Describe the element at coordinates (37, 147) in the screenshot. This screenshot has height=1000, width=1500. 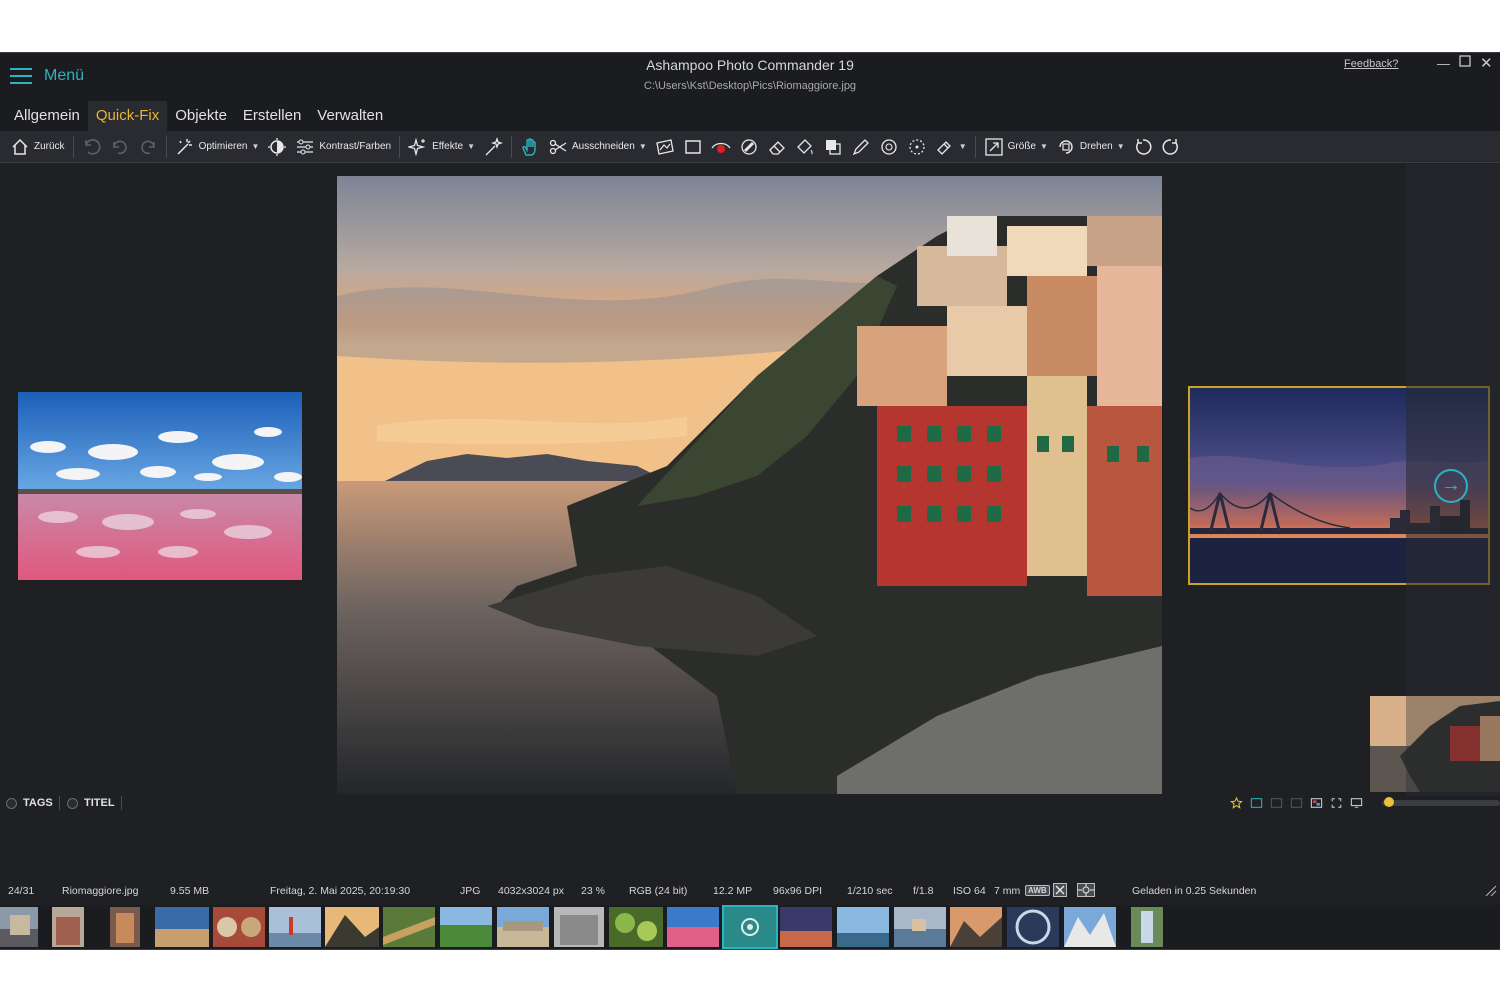
I see `back-button: Zurück` at that location.